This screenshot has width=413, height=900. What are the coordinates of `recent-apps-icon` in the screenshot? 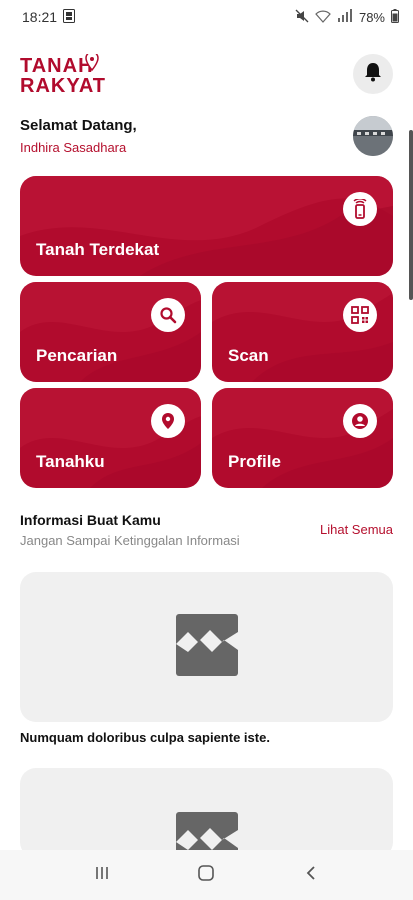 It's located at (102, 875).